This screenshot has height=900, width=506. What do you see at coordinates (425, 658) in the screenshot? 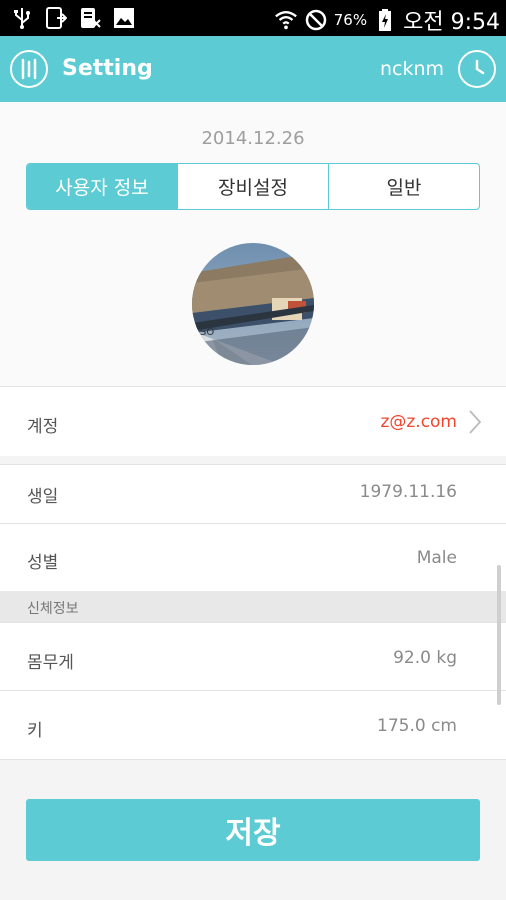
I see `weight-value: 92.0 kg` at bounding box center [425, 658].